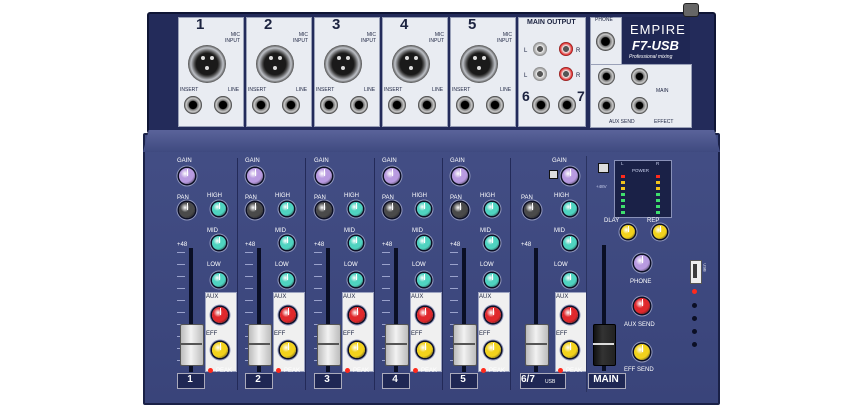 This screenshot has height=410, width=860. I want to click on low-knob-2-pointer, so click(287, 277).